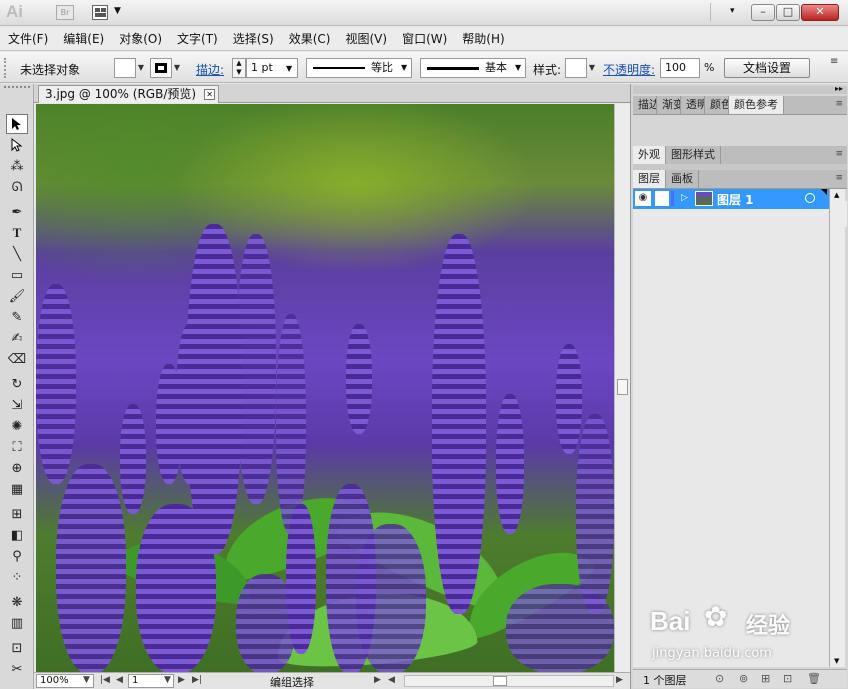 The height and width of the screenshot is (689, 848). What do you see at coordinates (756, 105) in the screenshot?
I see `tab-color-guide: 颜色参考` at bounding box center [756, 105].